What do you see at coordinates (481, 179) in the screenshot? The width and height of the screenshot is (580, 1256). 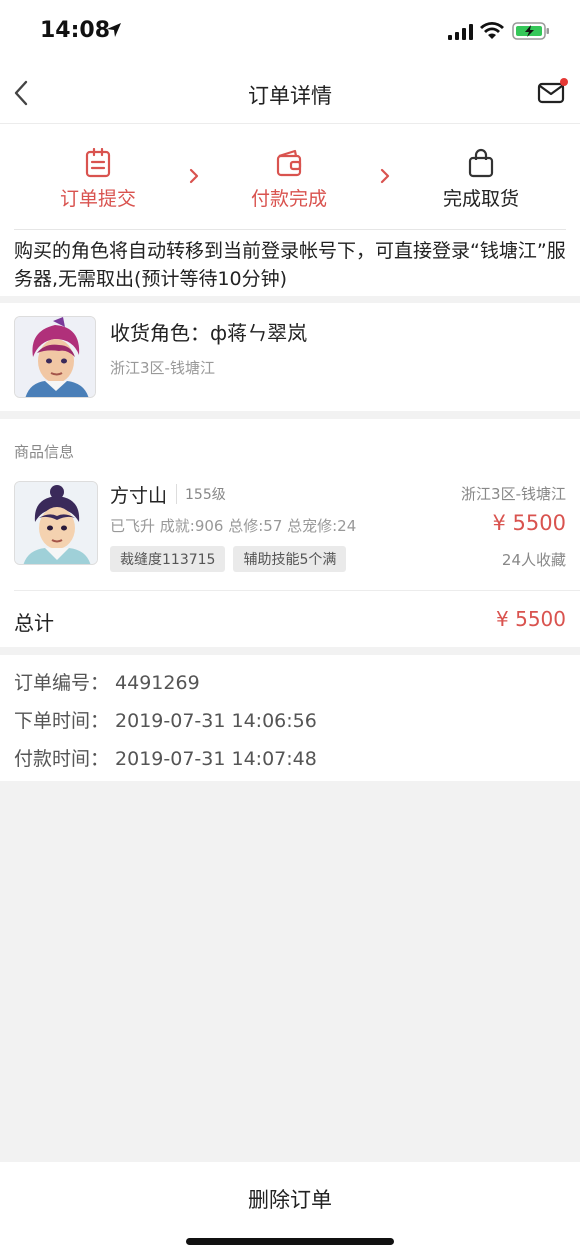 I see `step-pickup-completed: 完成取货` at bounding box center [481, 179].